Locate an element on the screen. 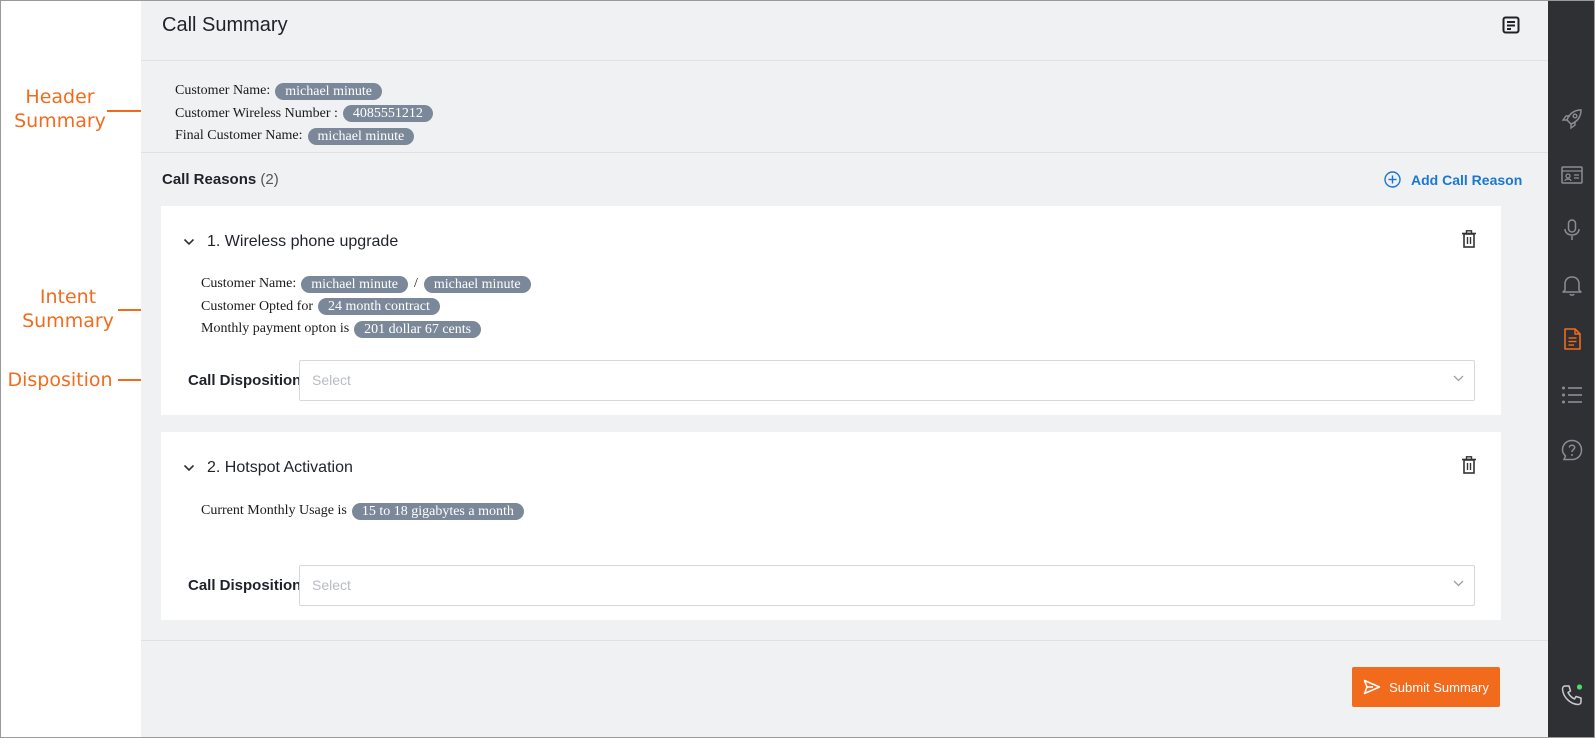 Image resolution: width=1595 pixels, height=738 pixels. send-icon is located at coordinates (1372, 687).